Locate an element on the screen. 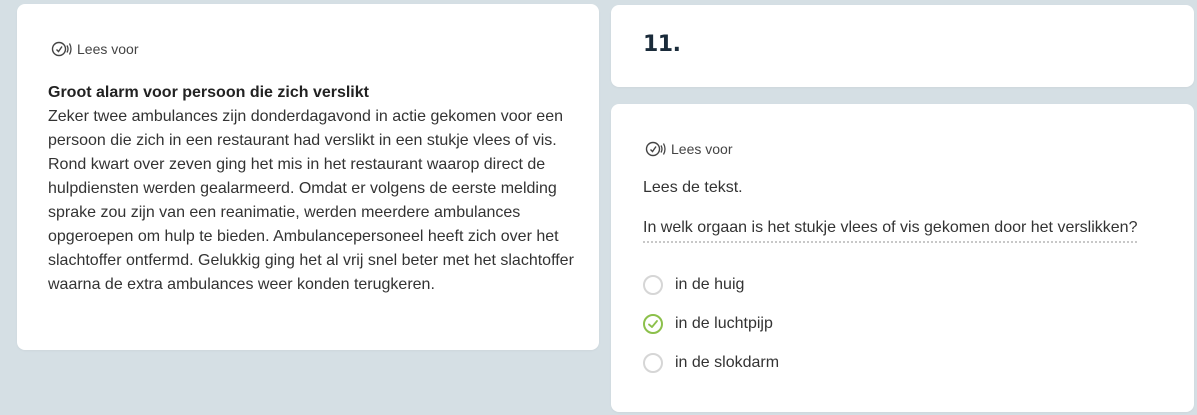  answer-option-selected: in de luchtpijp is located at coordinates (708, 324).